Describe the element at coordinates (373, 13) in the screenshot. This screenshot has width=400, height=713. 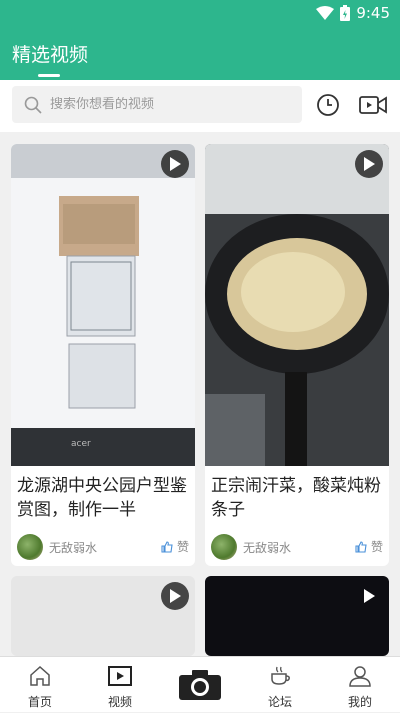
I see `status-time: 9:45` at that location.